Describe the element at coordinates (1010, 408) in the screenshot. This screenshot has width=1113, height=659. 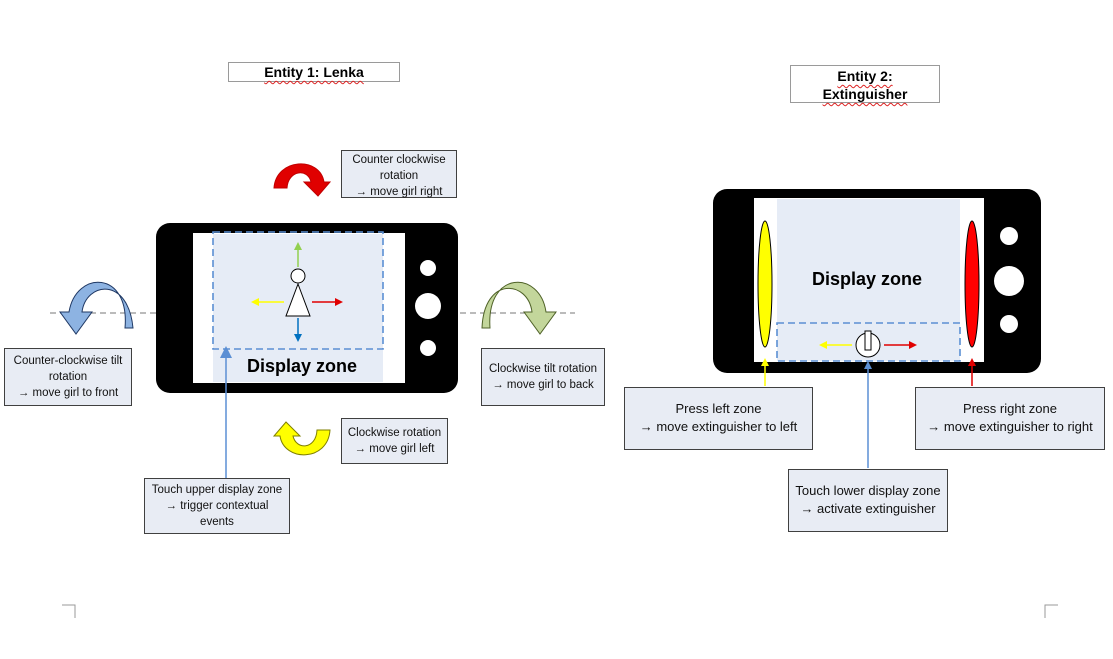
I see `callout-press-right-line1: Press right zone` at that location.